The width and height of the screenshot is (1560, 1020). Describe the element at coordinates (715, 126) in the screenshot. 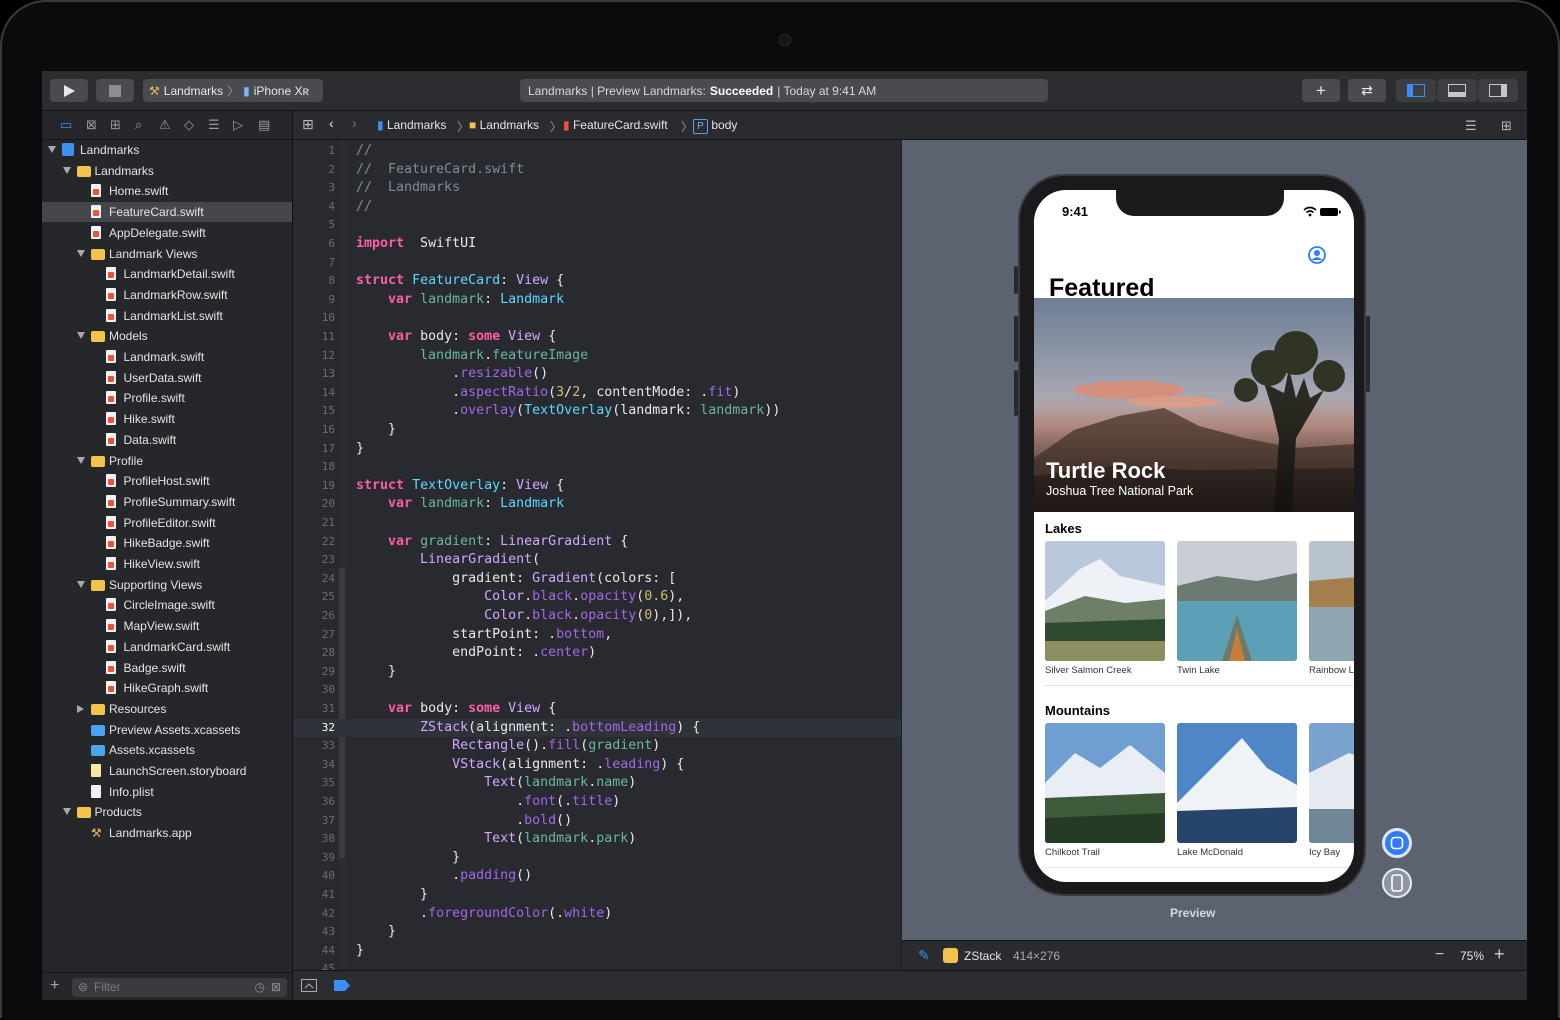

I see `jump-symbol: P body` at that location.